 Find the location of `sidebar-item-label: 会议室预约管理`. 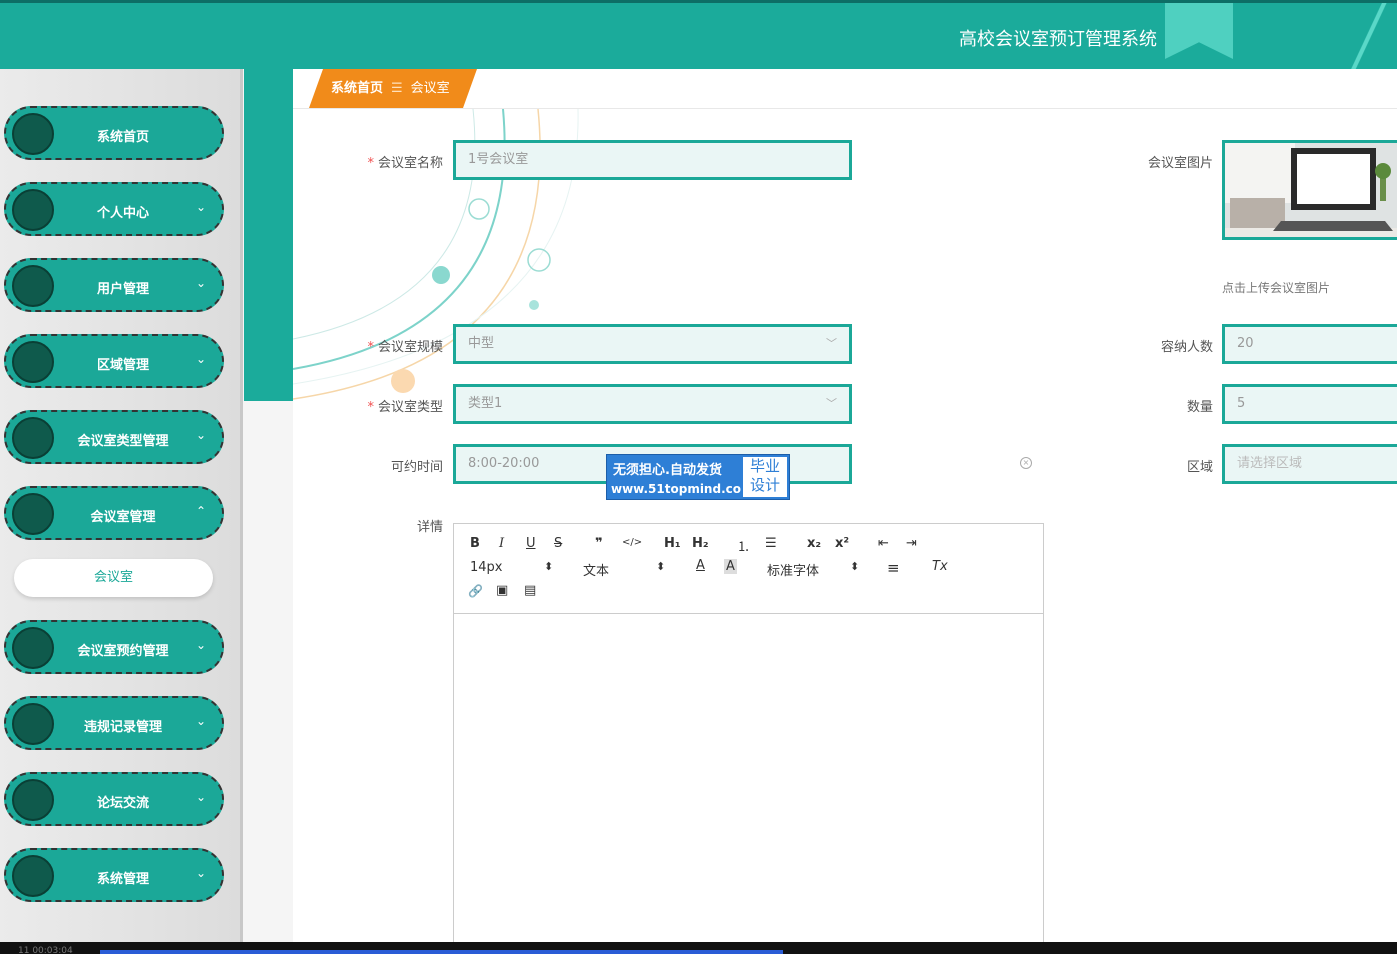

sidebar-item-label: 会议室预约管理 is located at coordinates (123, 651).